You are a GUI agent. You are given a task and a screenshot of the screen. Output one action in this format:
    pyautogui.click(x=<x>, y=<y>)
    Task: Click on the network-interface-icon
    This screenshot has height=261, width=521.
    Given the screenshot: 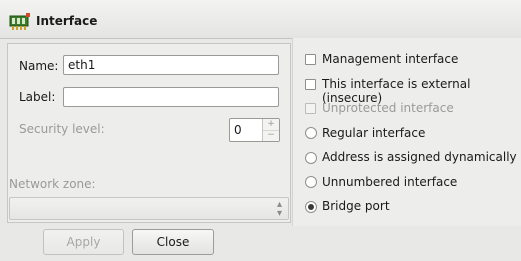 What is the action you would take?
    pyautogui.click(x=20, y=22)
    